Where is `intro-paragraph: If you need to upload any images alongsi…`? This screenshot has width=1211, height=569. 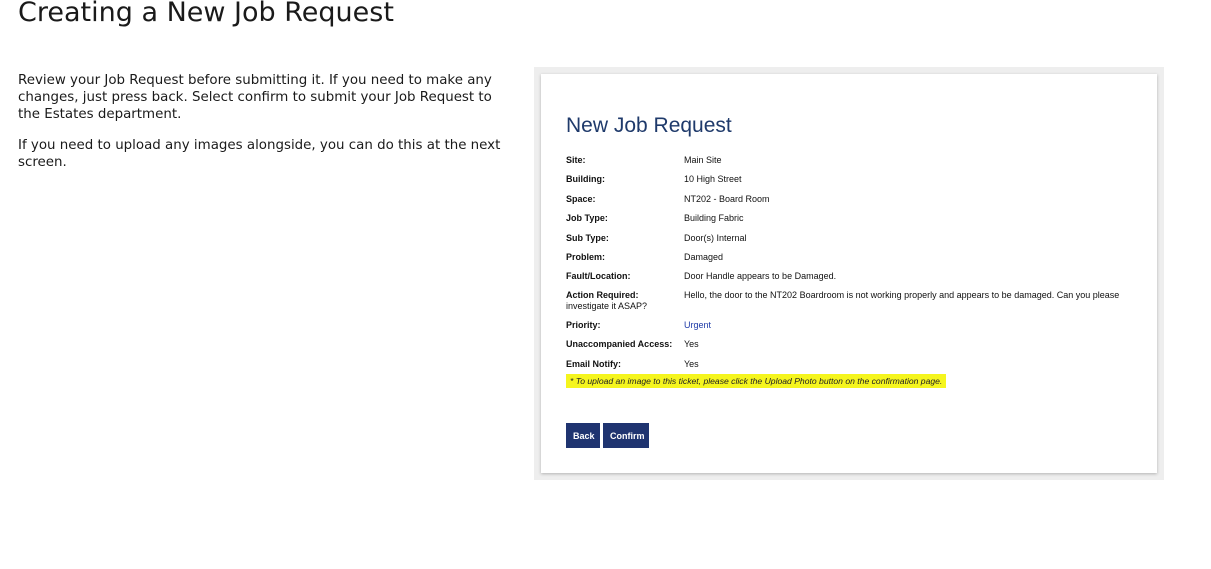 intro-paragraph: If you need to upload any images alongsi… is located at coordinates (259, 154).